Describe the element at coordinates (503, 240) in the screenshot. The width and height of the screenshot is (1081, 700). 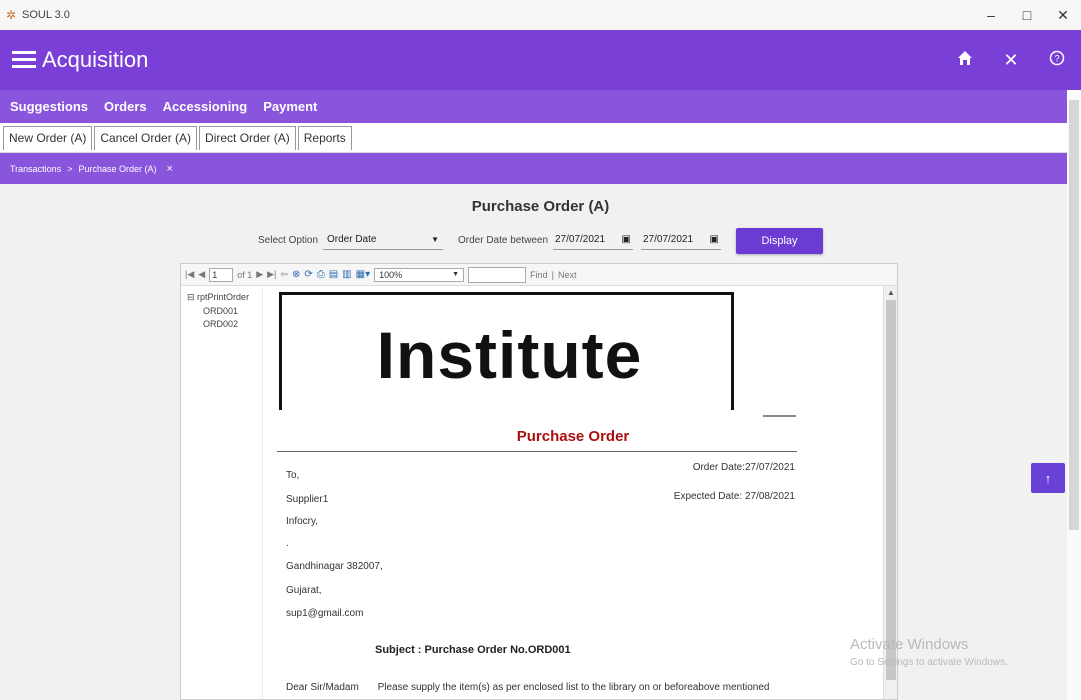
I see `date-between-label: Order Date between` at that location.